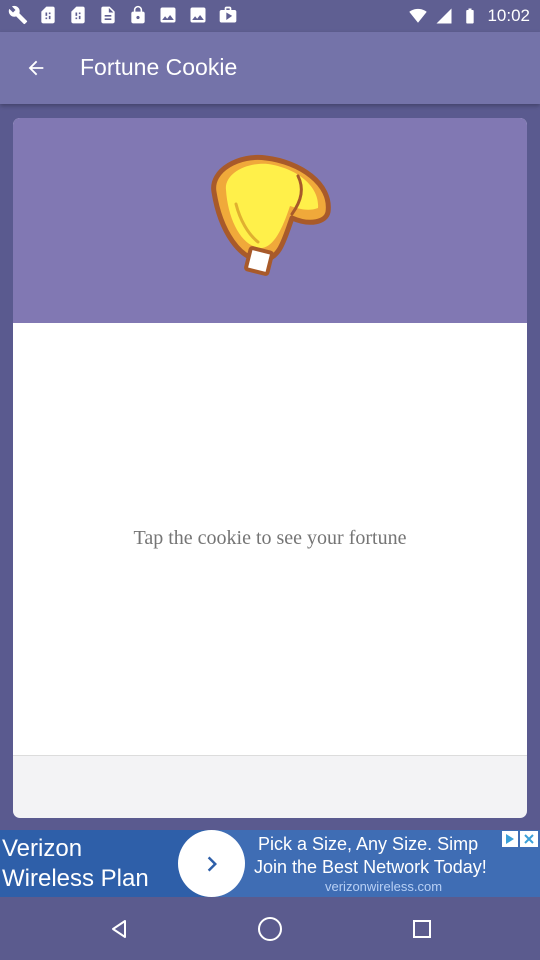 The width and height of the screenshot is (540, 960). What do you see at coordinates (370, 867) in the screenshot?
I see `ad-subline: Join the Best Network Today!` at bounding box center [370, 867].